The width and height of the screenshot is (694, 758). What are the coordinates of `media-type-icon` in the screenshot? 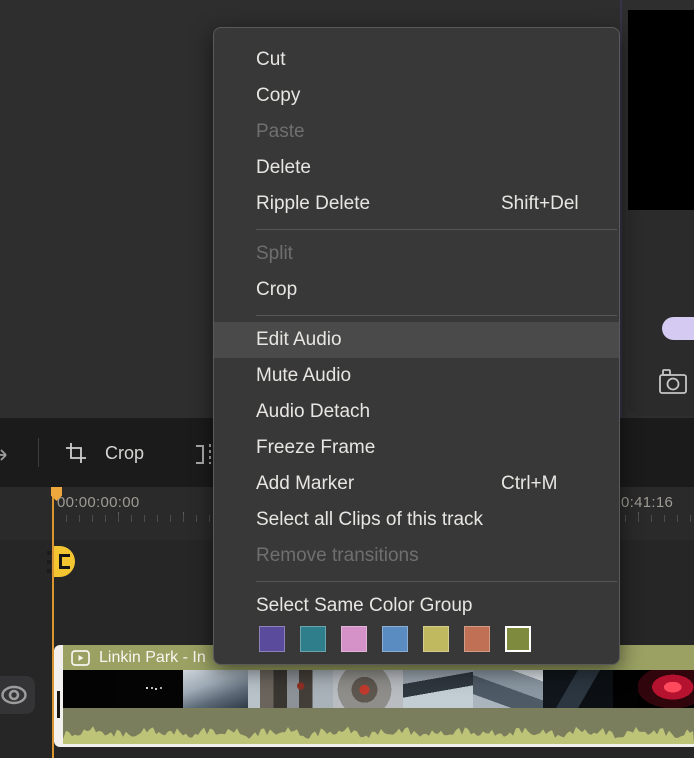 It's located at (80, 657).